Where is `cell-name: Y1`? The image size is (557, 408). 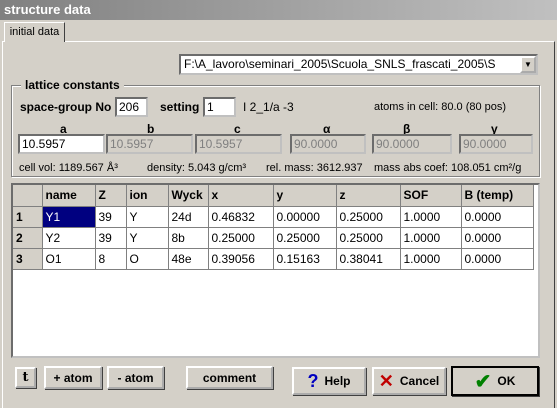 cell-name: Y1 is located at coordinates (69, 217).